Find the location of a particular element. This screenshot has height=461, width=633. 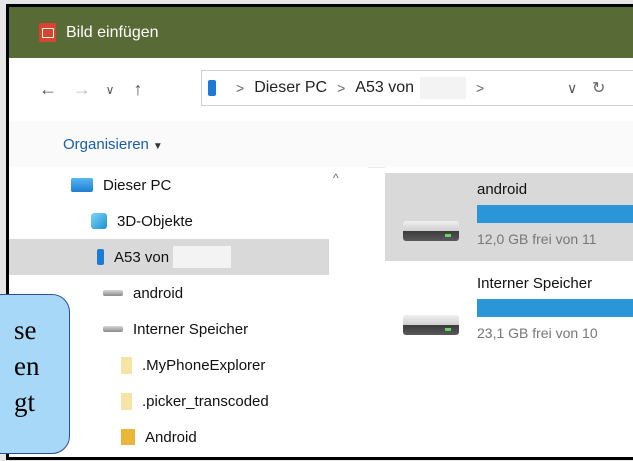

caret-down-icon: ▼ is located at coordinates (157, 146).